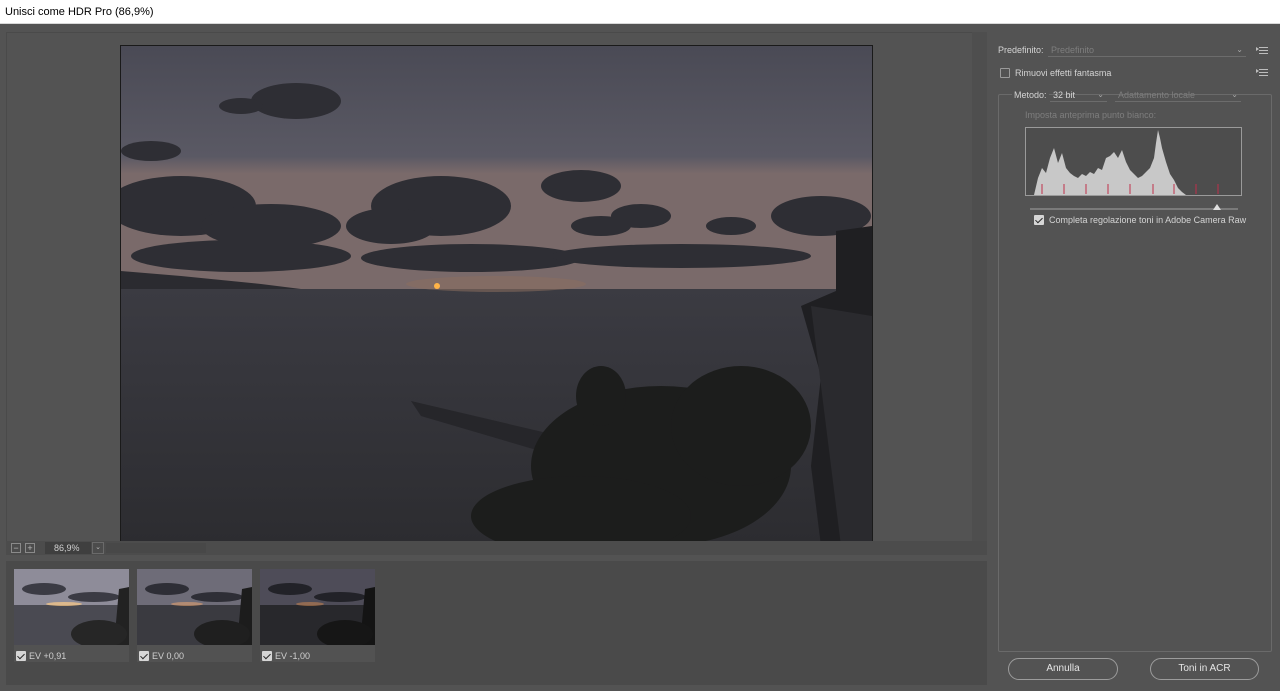 Image resolution: width=1280 pixels, height=691 pixels. What do you see at coordinates (48, 655) in the screenshot?
I see `thumbnail-ev-label: EV +0,91` at bounding box center [48, 655].